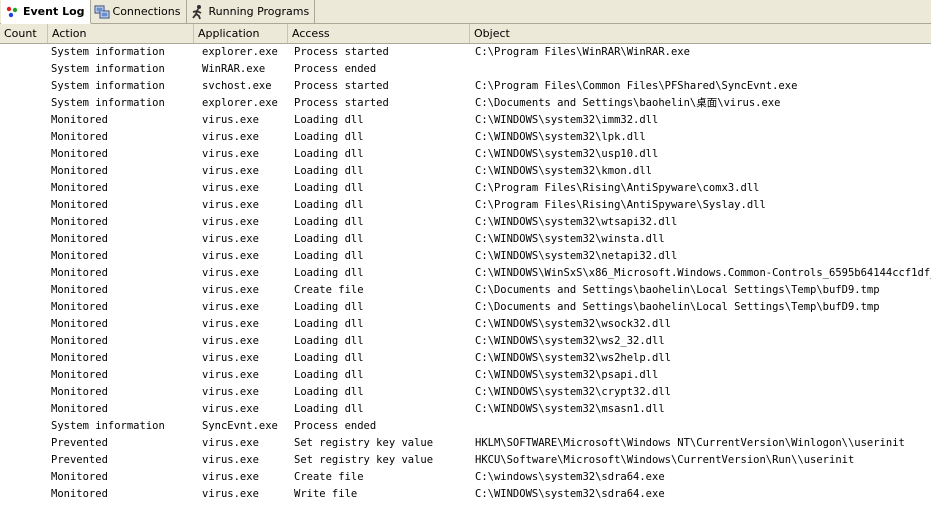  I want to click on tab-connections: Connections, so click(139, 11).